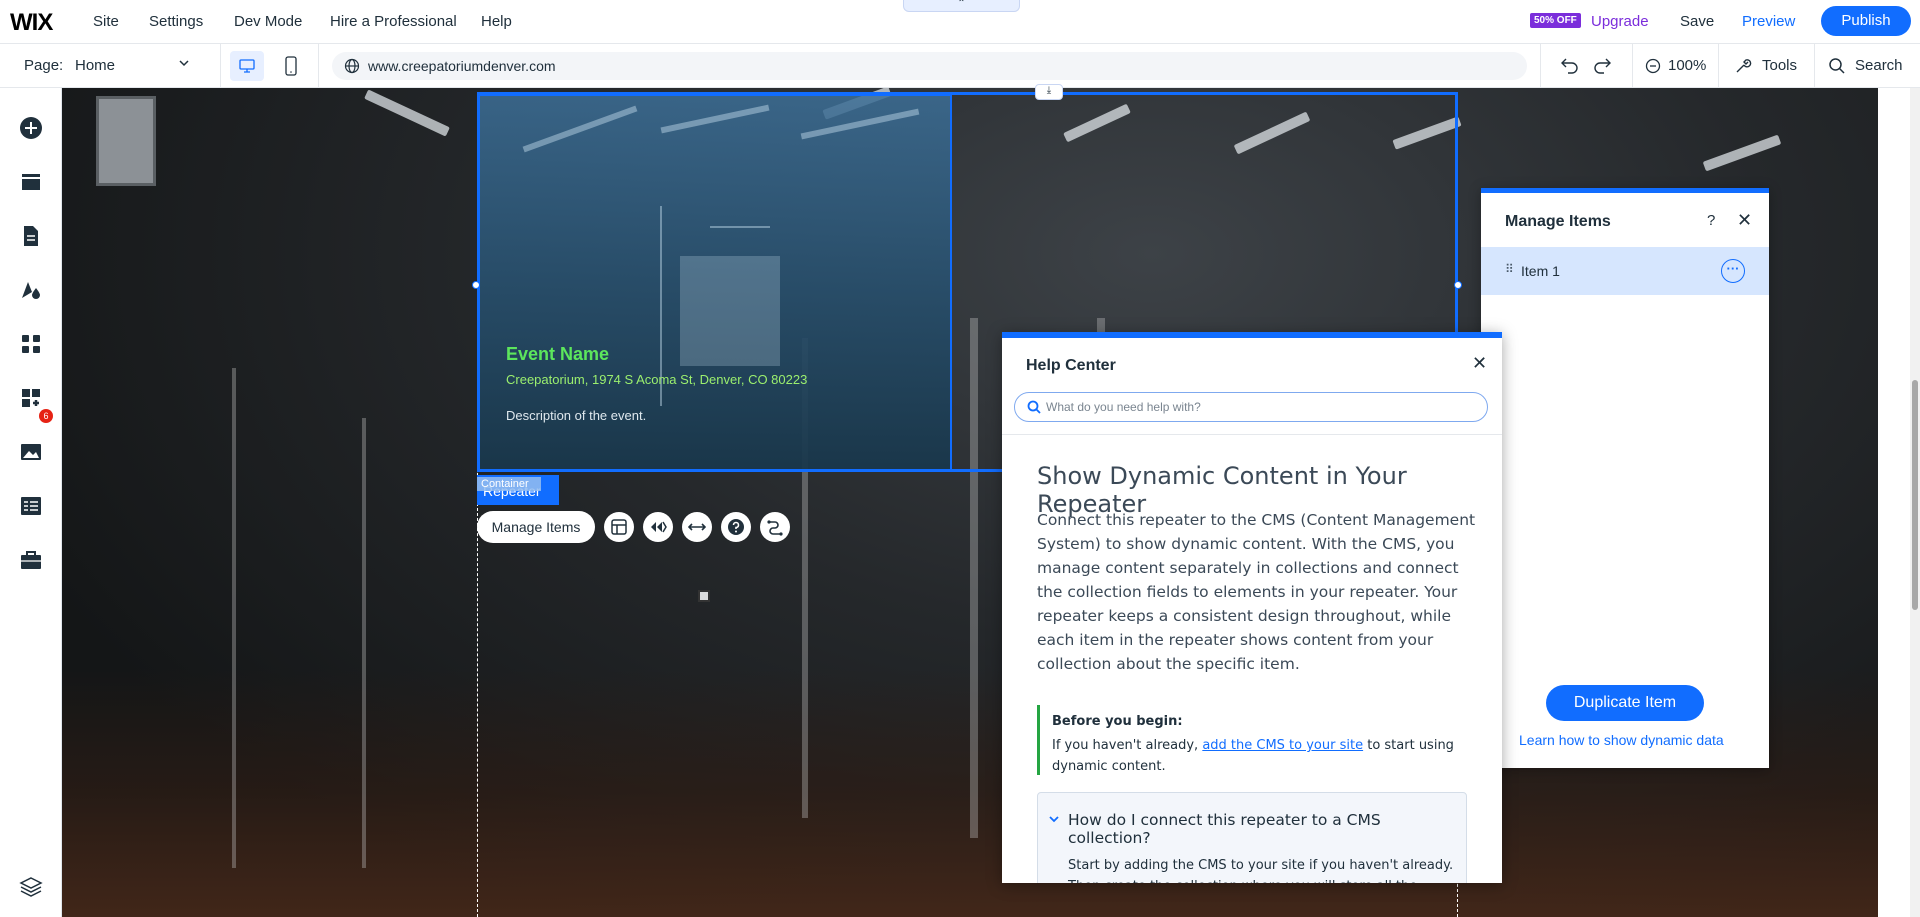 This screenshot has height=917, width=1920. What do you see at coordinates (1282, 745) in the screenshot?
I see `add-cms-link: add the CMS to your site` at bounding box center [1282, 745].